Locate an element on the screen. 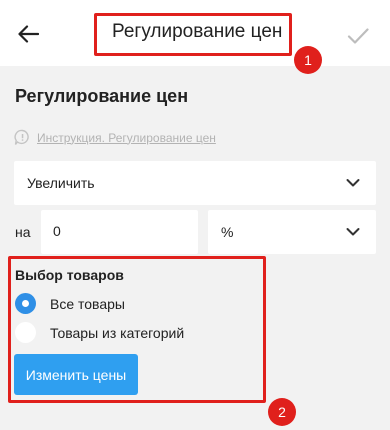  help-bubble-icon is located at coordinates (21, 137).